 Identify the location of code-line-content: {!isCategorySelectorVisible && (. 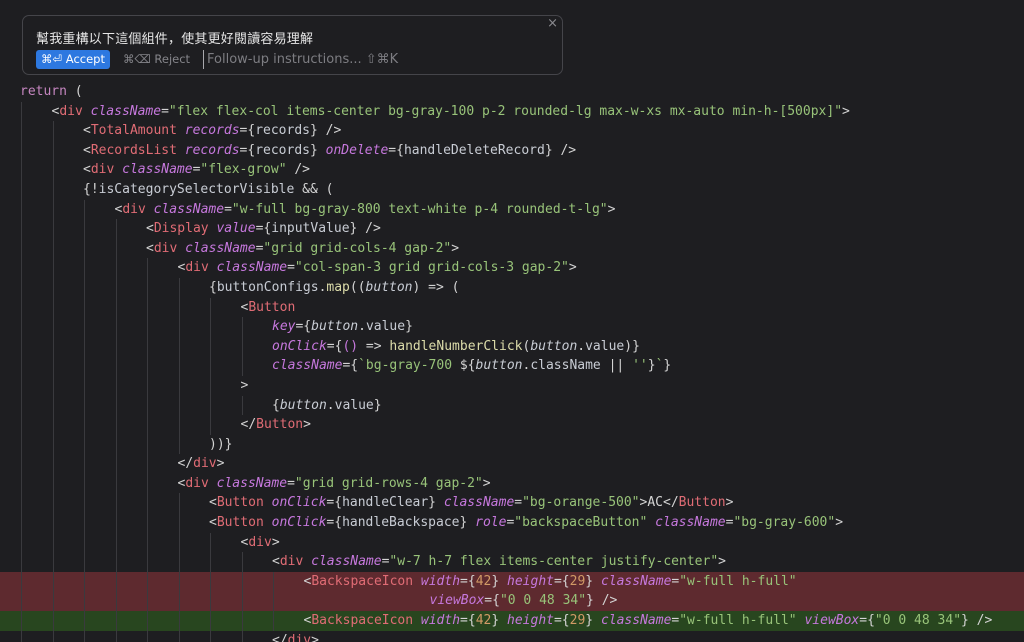
(208, 189).